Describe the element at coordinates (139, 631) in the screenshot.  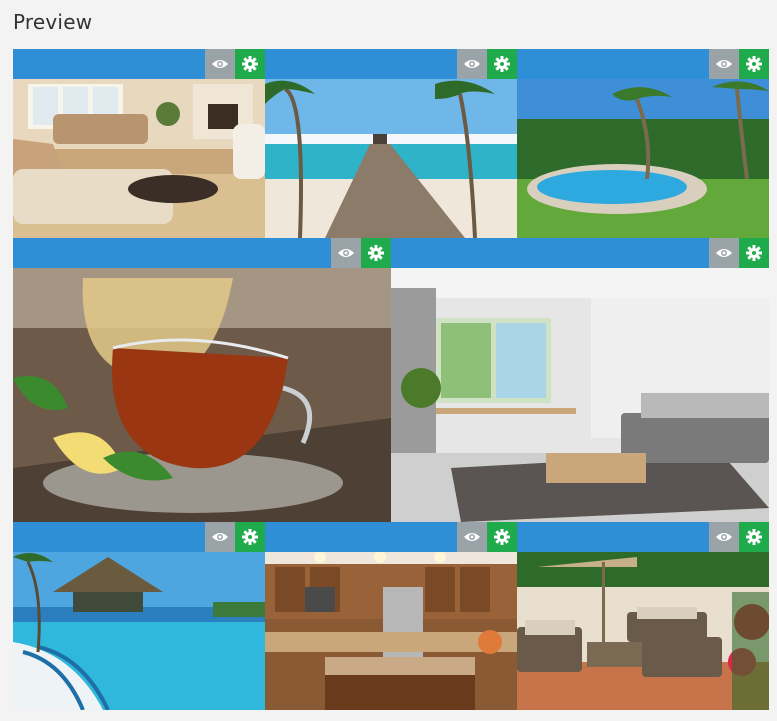
I see `resort-pool-photo` at that location.